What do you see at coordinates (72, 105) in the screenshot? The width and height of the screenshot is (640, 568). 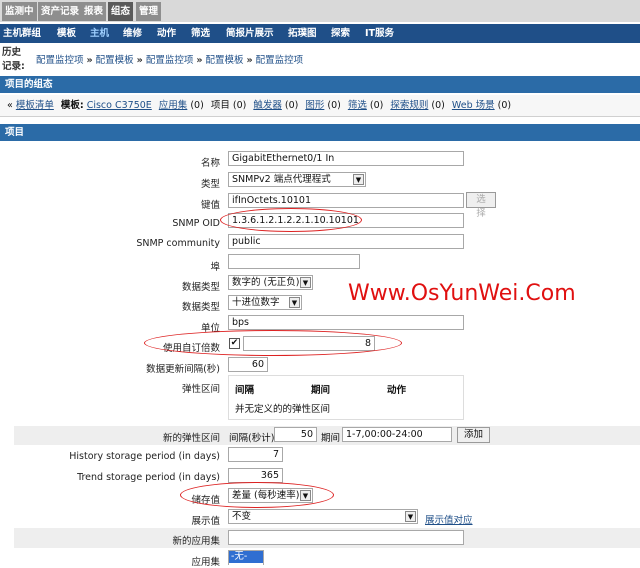 I see `template-label: 模板:` at bounding box center [72, 105].